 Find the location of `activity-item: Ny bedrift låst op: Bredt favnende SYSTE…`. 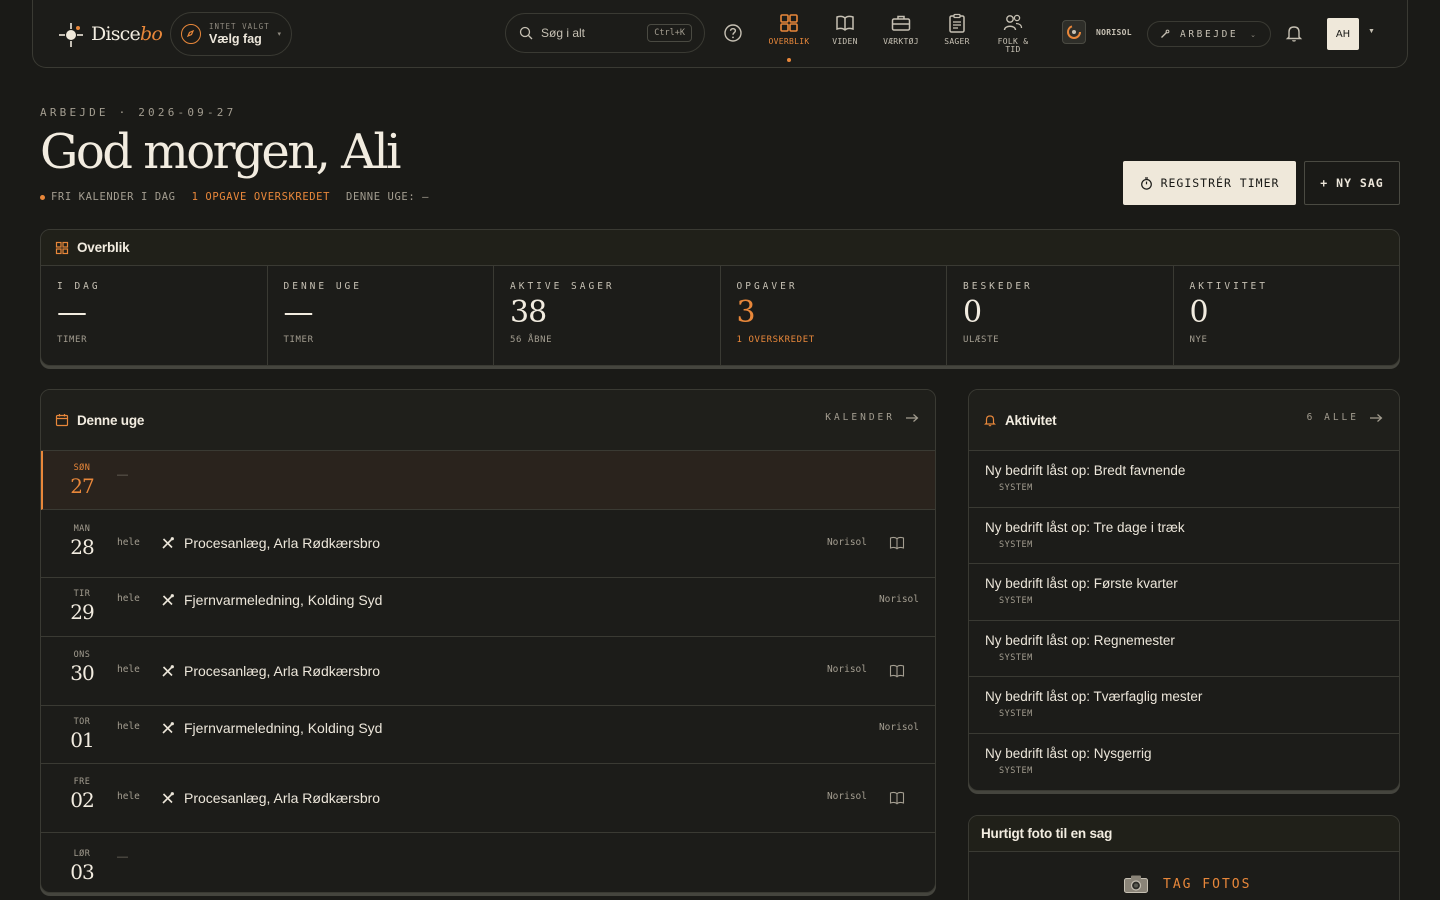

activity-item: Ny bedrift låst op: Bredt favnende SYSTE… is located at coordinates (1184, 479).